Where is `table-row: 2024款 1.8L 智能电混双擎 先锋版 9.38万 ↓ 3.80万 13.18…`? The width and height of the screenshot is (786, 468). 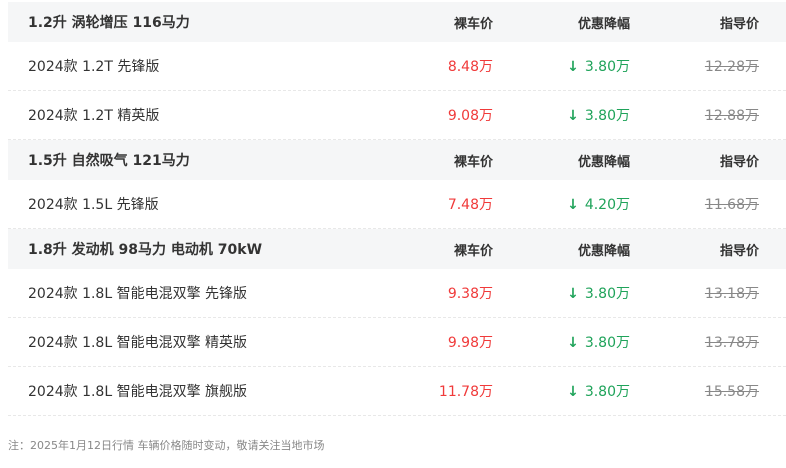
table-row: 2024款 1.8L 智能电混双擎 先锋版 9.38万 ↓ 3.80万 13.18… is located at coordinates (397, 293).